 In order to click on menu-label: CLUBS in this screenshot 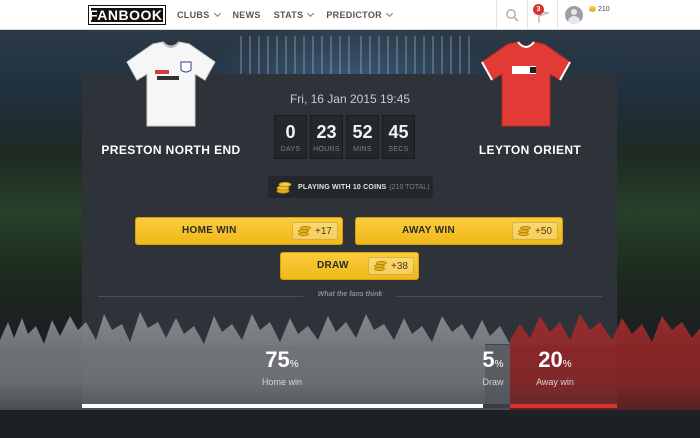, I will do `click(193, 15)`.